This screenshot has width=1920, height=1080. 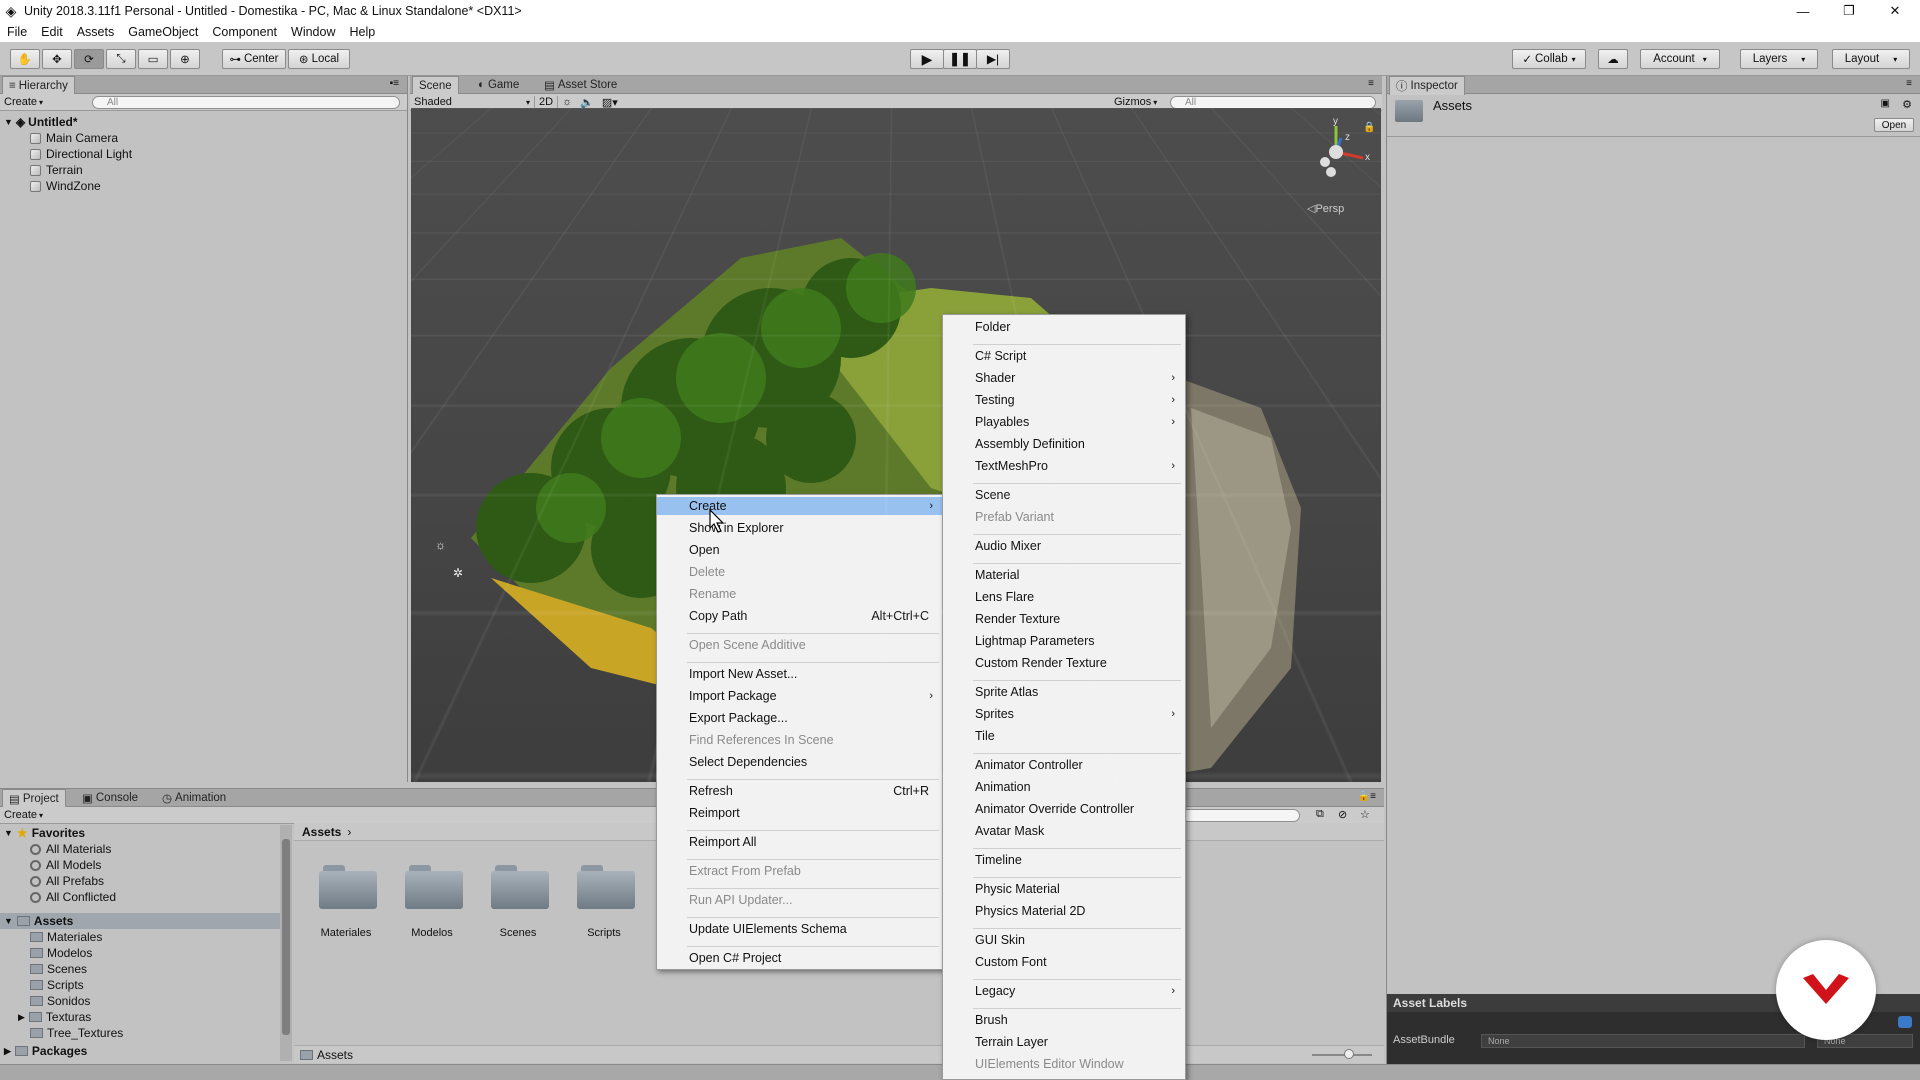 What do you see at coordinates (66, 937) in the screenshot?
I see `tree-folder: Materiales` at bounding box center [66, 937].